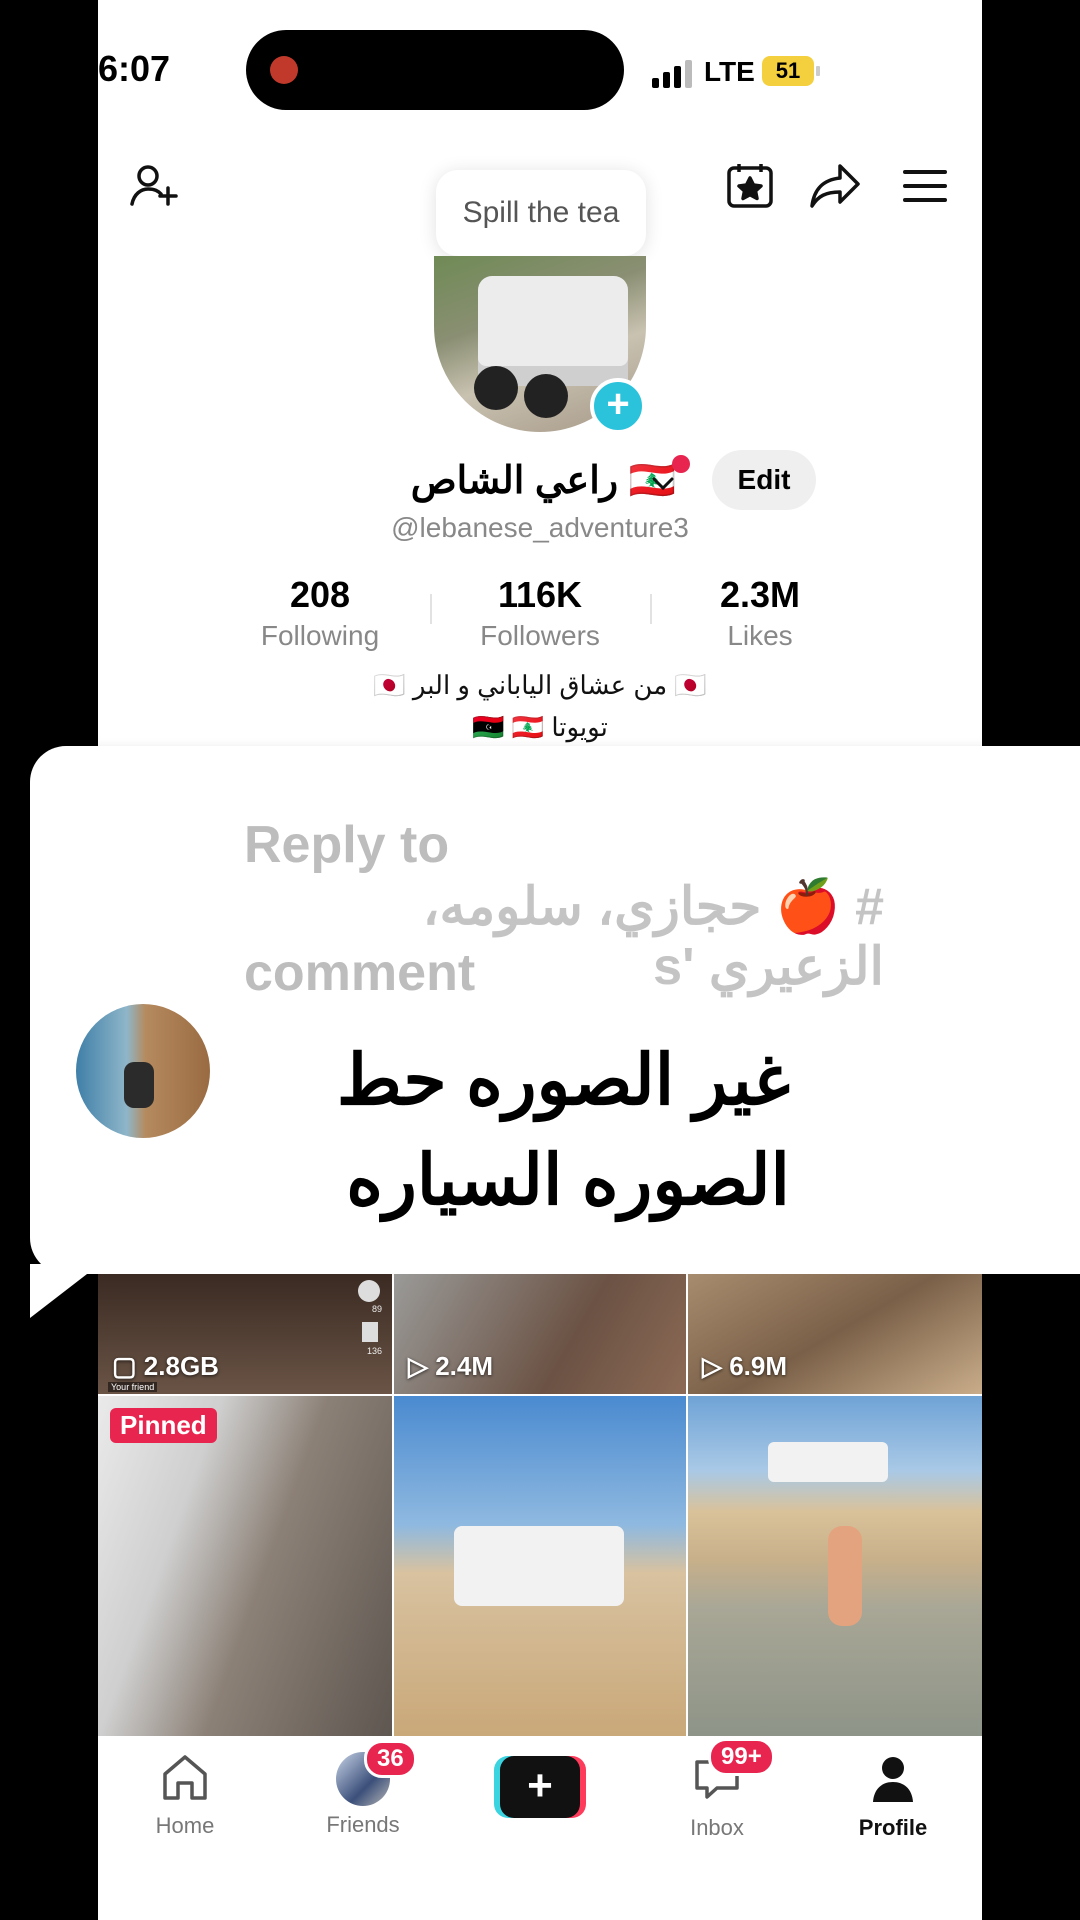 The width and height of the screenshot is (1080, 1920). I want to click on inbox-badge: 99+, so click(741, 1757).